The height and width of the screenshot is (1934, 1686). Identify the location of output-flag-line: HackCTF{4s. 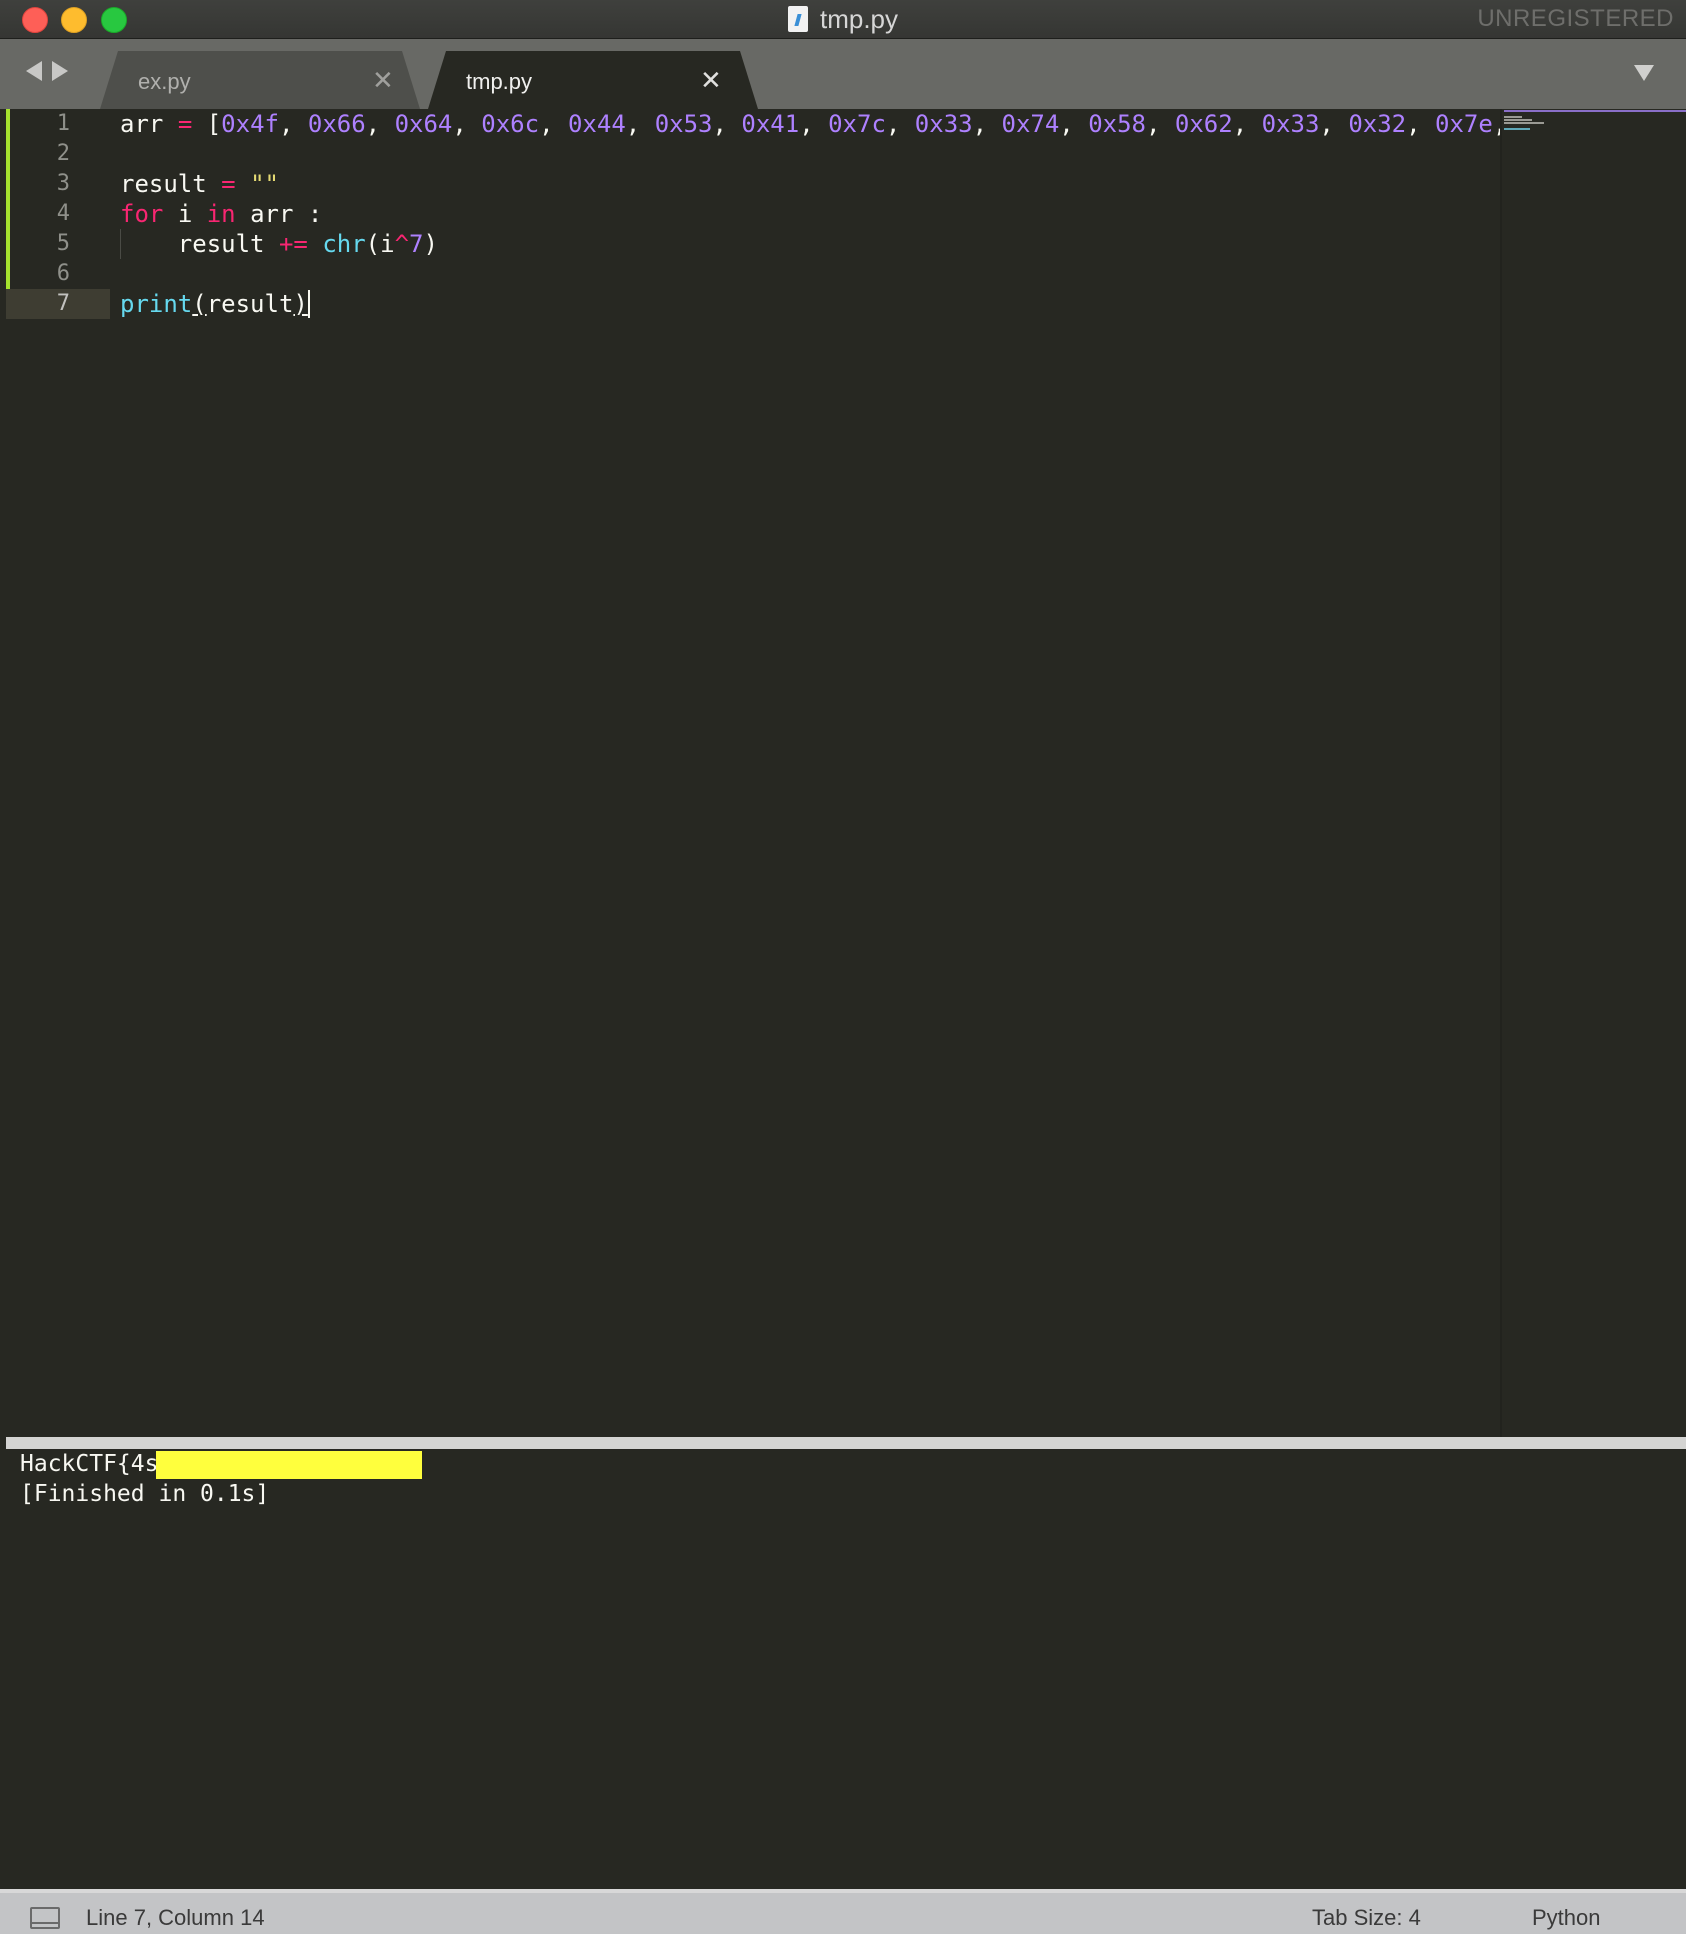
(89, 1464).